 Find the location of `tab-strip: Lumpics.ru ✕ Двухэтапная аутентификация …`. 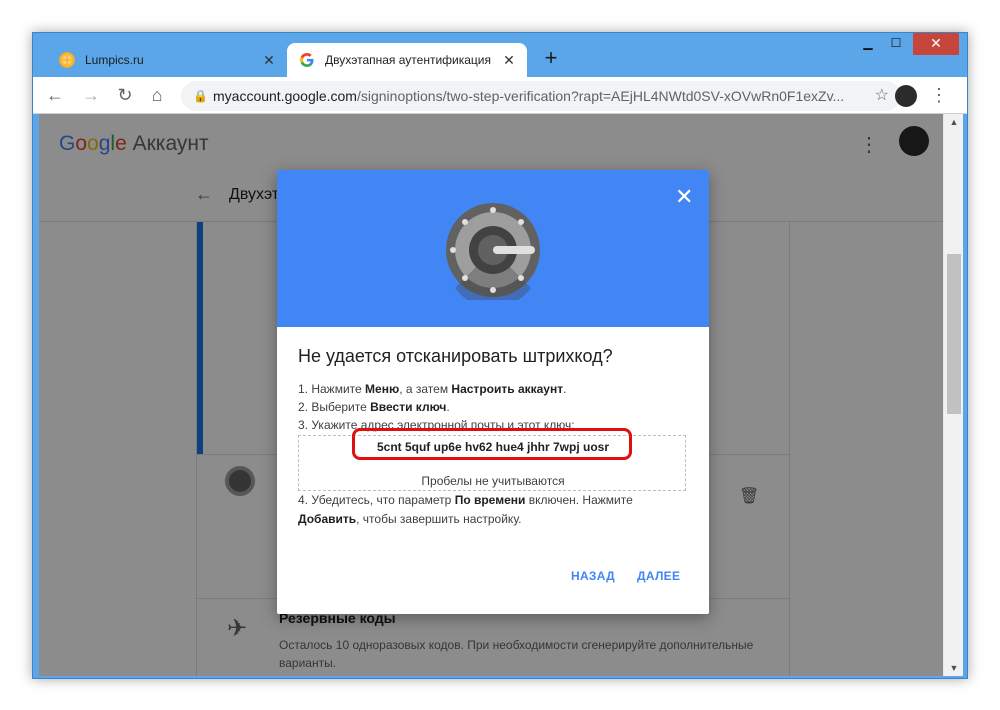

tab-strip: Lumpics.ru ✕ Двухэтапная аутентификация … is located at coordinates (500, 55).